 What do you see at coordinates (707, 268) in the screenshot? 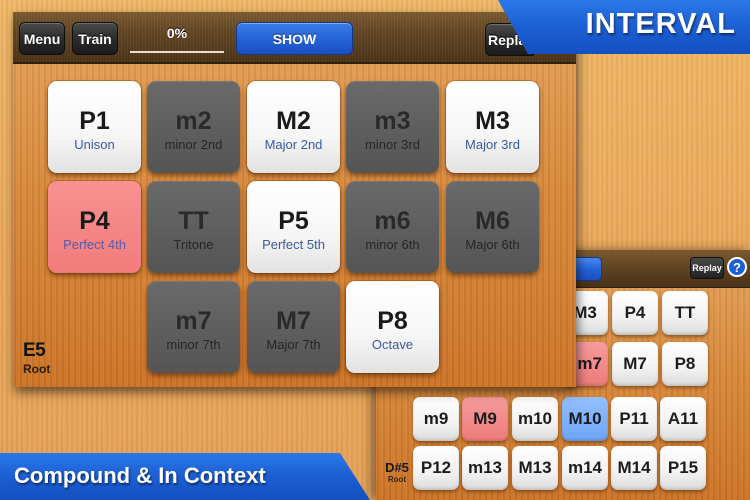
I see `secondary-replay-button: Replay` at bounding box center [707, 268].